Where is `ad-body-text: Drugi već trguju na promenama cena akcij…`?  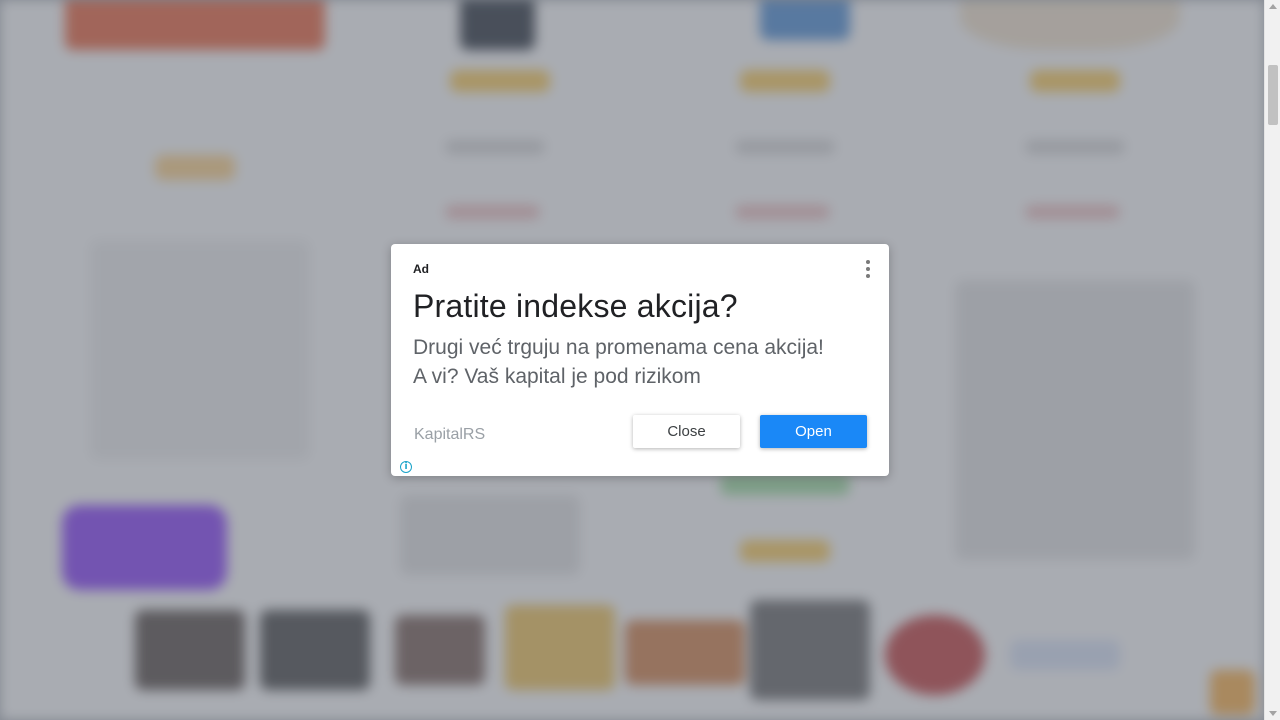 ad-body-text: Drugi već trguju na promenama cena akcij… is located at coordinates (623, 362).